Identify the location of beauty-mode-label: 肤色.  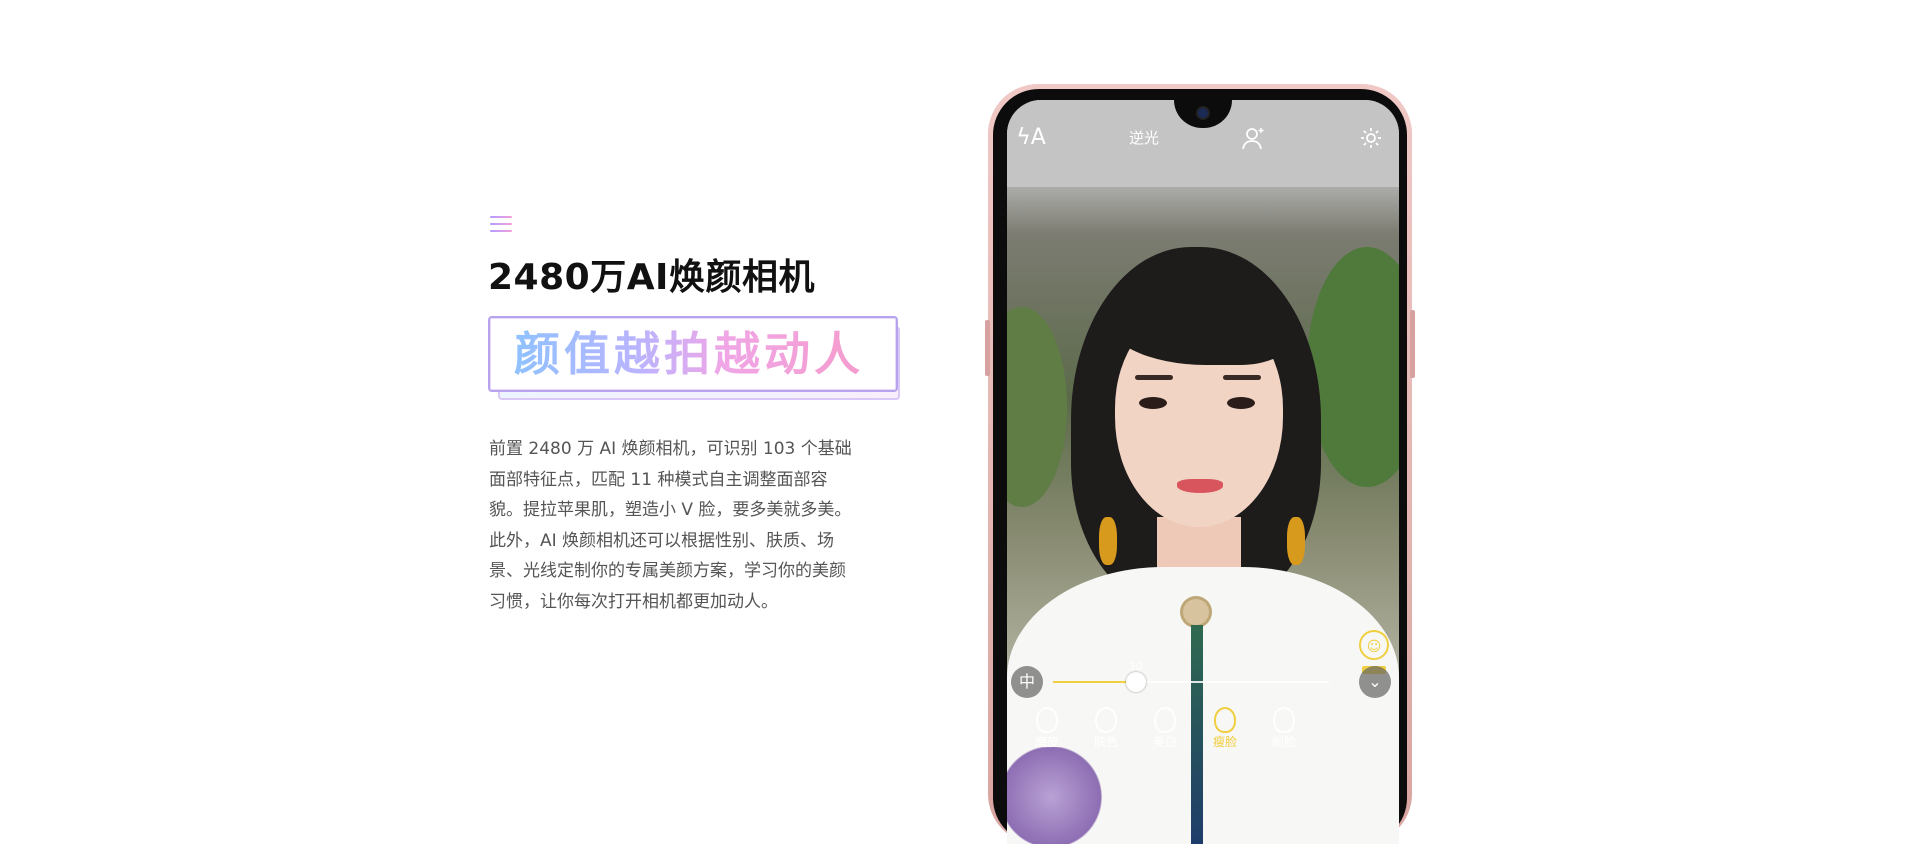
(1105, 742).